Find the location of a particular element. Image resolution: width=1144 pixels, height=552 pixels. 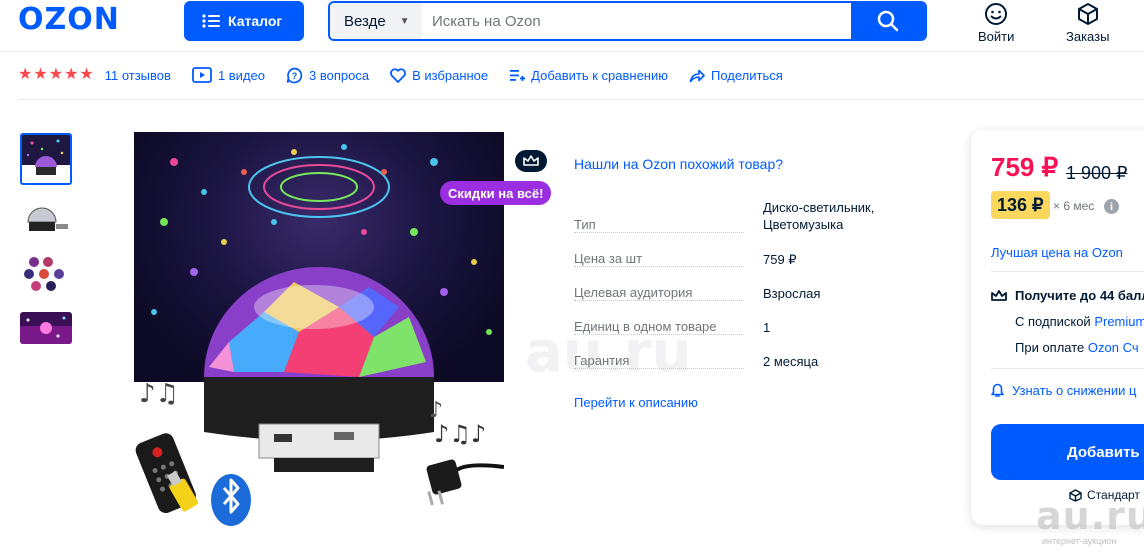

video-icon is located at coordinates (202, 75).